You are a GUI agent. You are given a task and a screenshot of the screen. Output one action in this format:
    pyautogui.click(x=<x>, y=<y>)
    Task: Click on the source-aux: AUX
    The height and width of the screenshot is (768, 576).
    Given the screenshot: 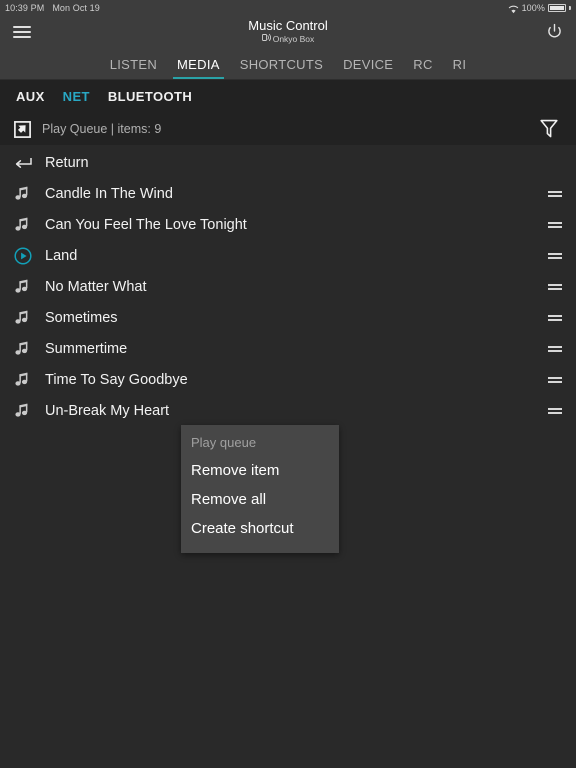 What is the action you would take?
    pyautogui.click(x=30, y=96)
    